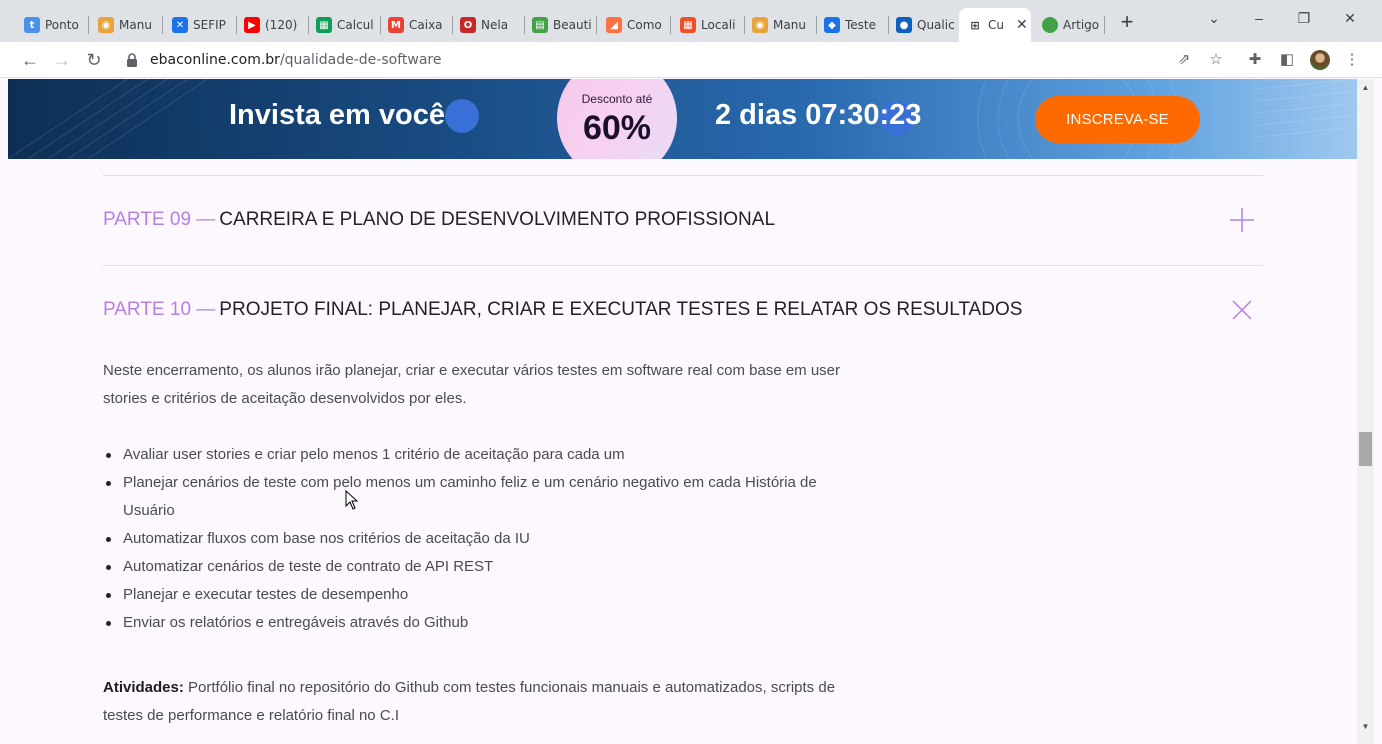 The image size is (1382, 744). What do you see at coordinates (143, 687) in the screenshot?
I see `activities-label: Atividades:` at bounding box center [143, 687].